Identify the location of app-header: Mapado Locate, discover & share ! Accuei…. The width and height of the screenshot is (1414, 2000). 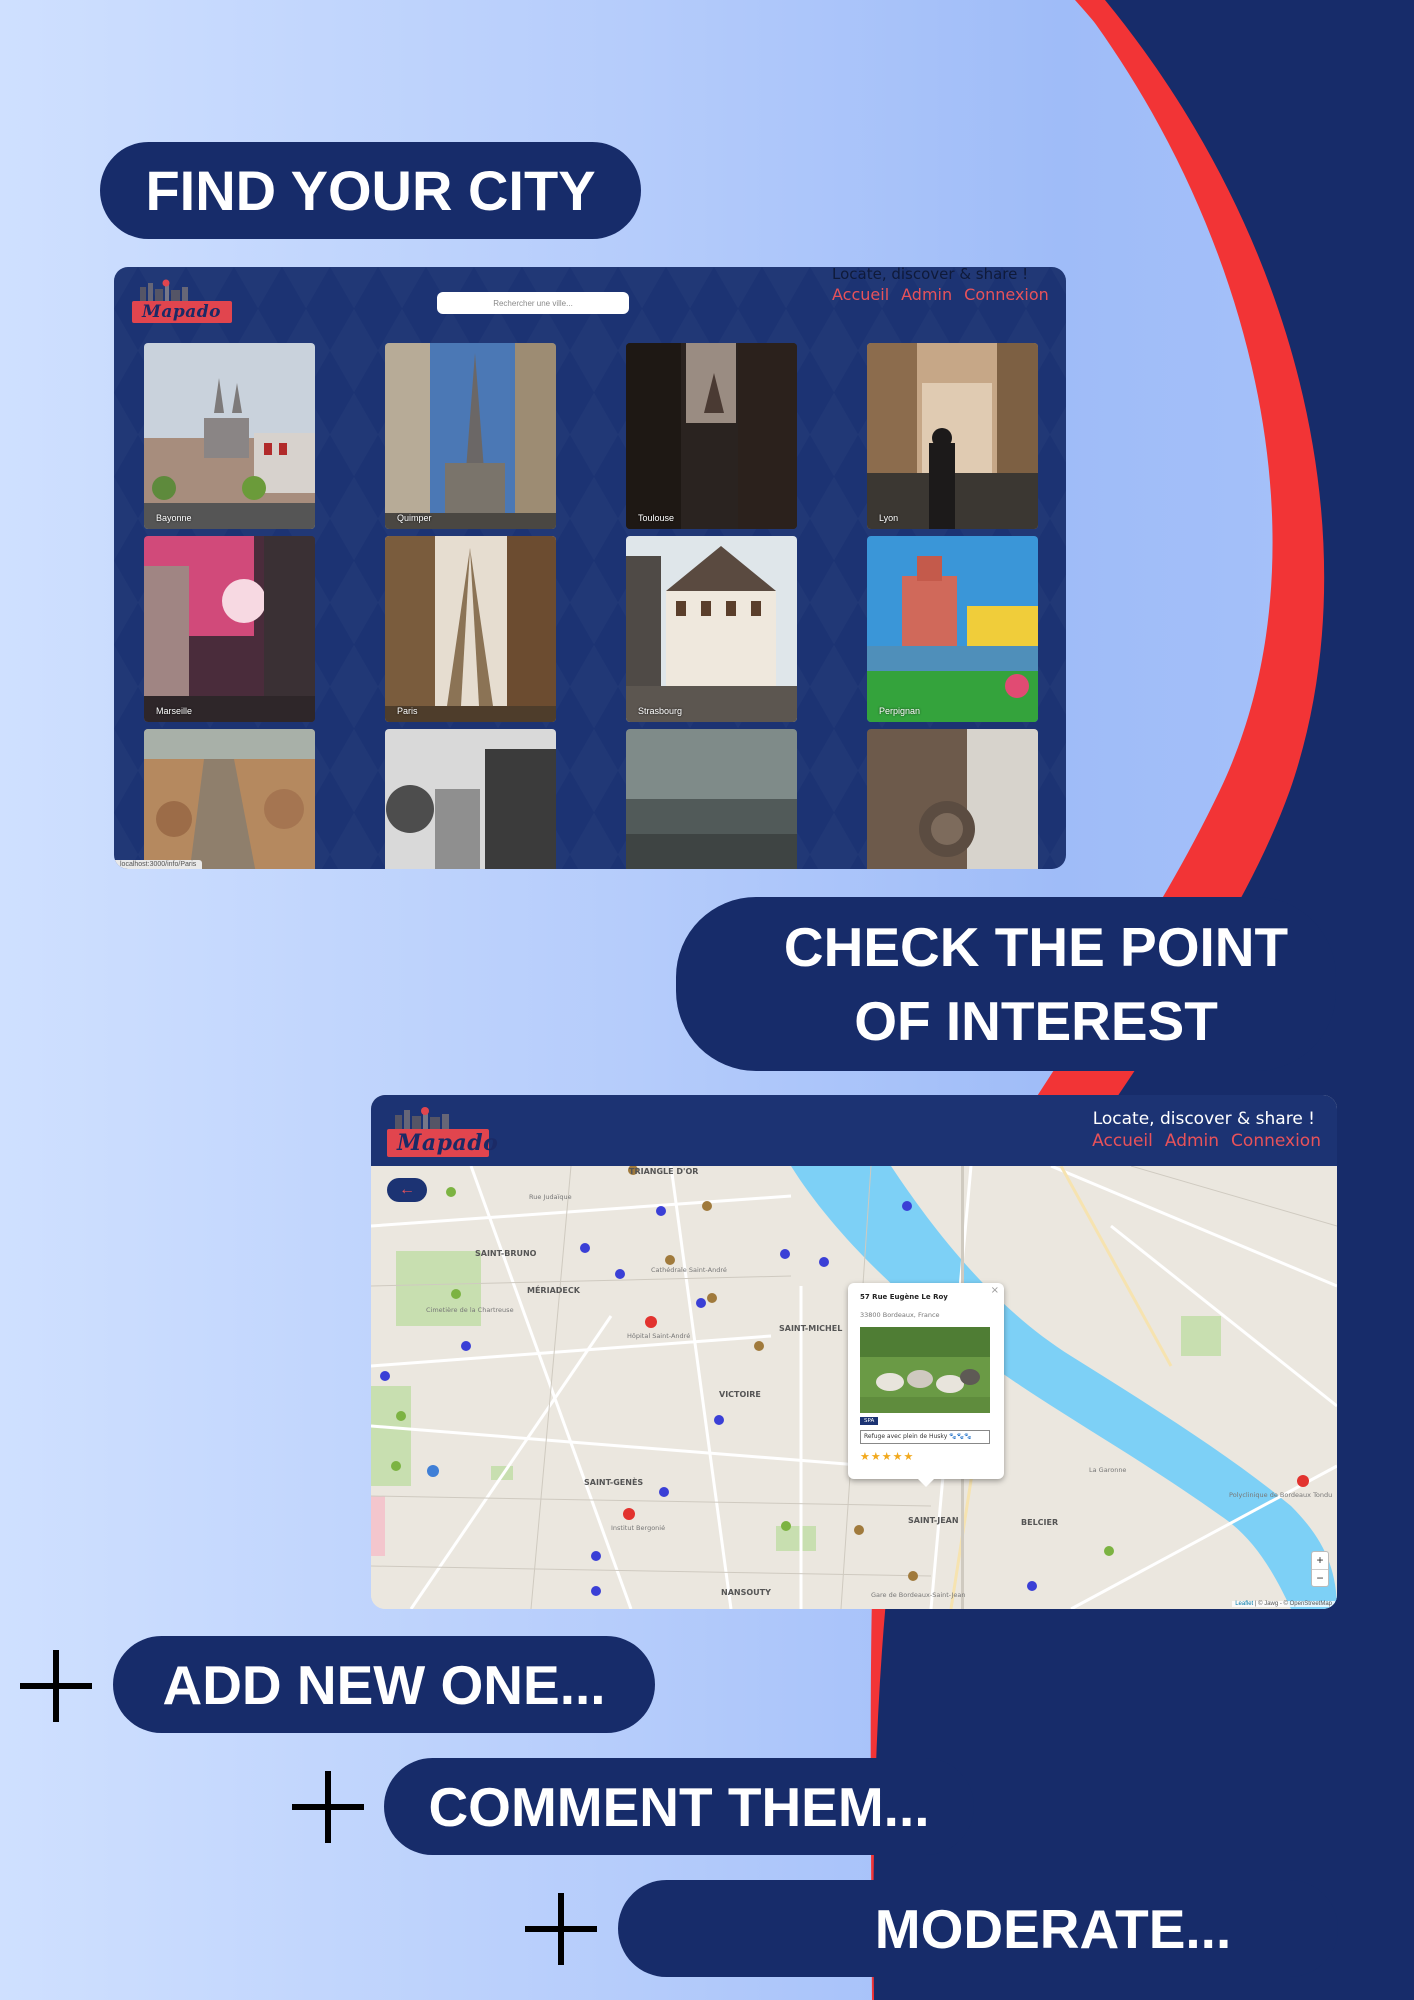
(854, 1130).